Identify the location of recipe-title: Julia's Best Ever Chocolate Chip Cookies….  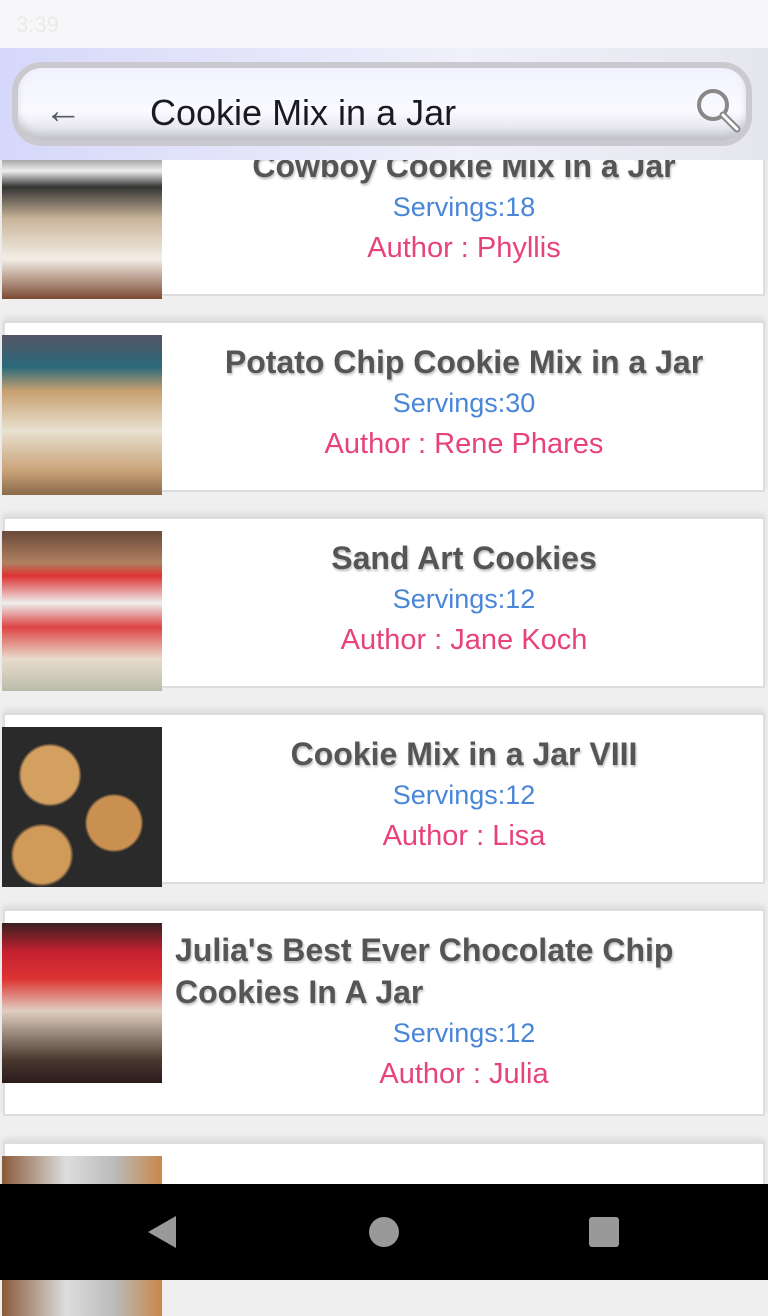
(424, 971).